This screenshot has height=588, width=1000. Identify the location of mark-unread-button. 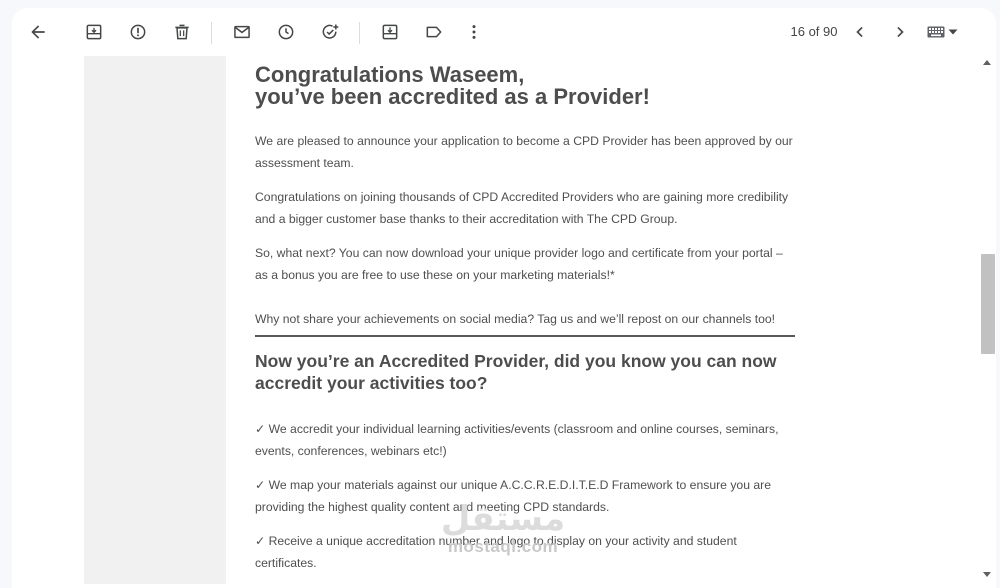
(242, 32).